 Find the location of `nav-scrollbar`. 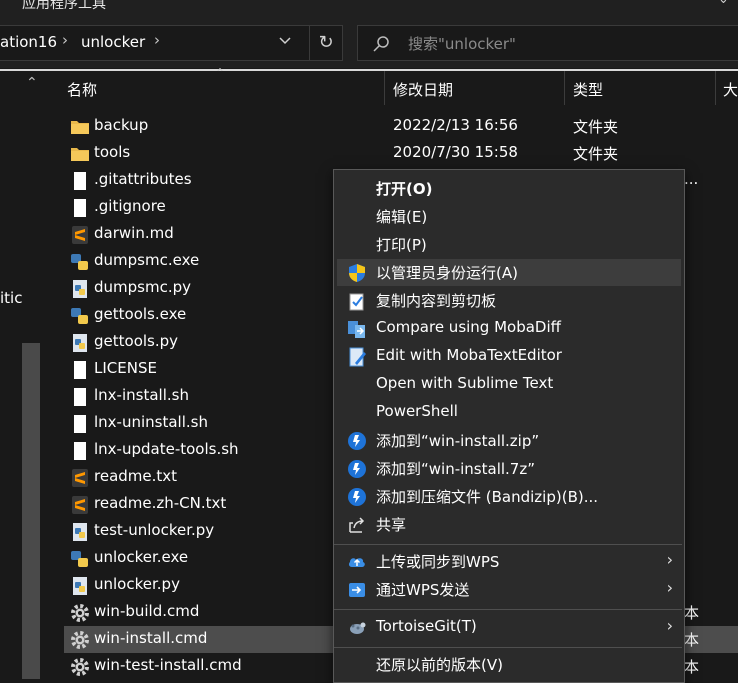

nav-scrollbar is located at coordinates (31, 511).